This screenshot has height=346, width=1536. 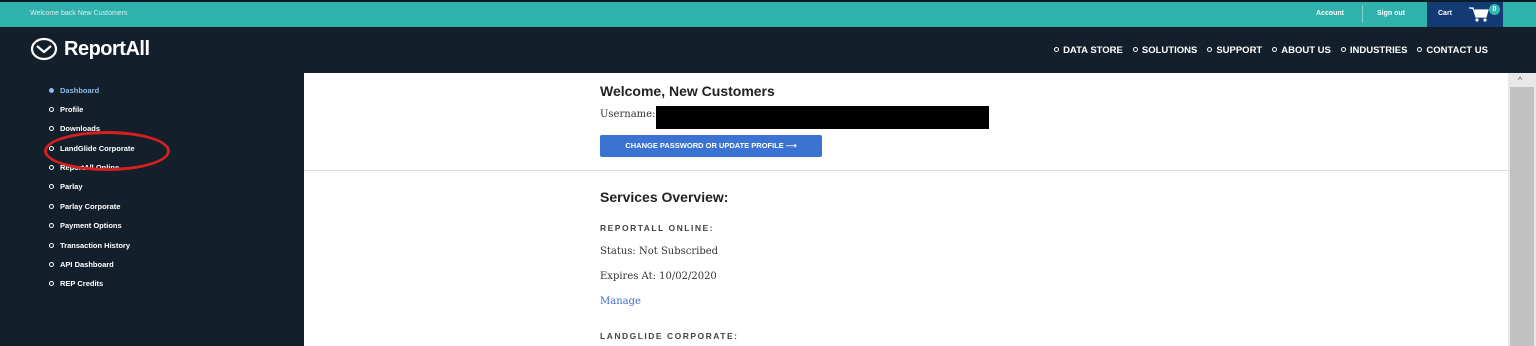 I want to click on nav-label: SOLUTIONS, so click(x=1169, y=50).